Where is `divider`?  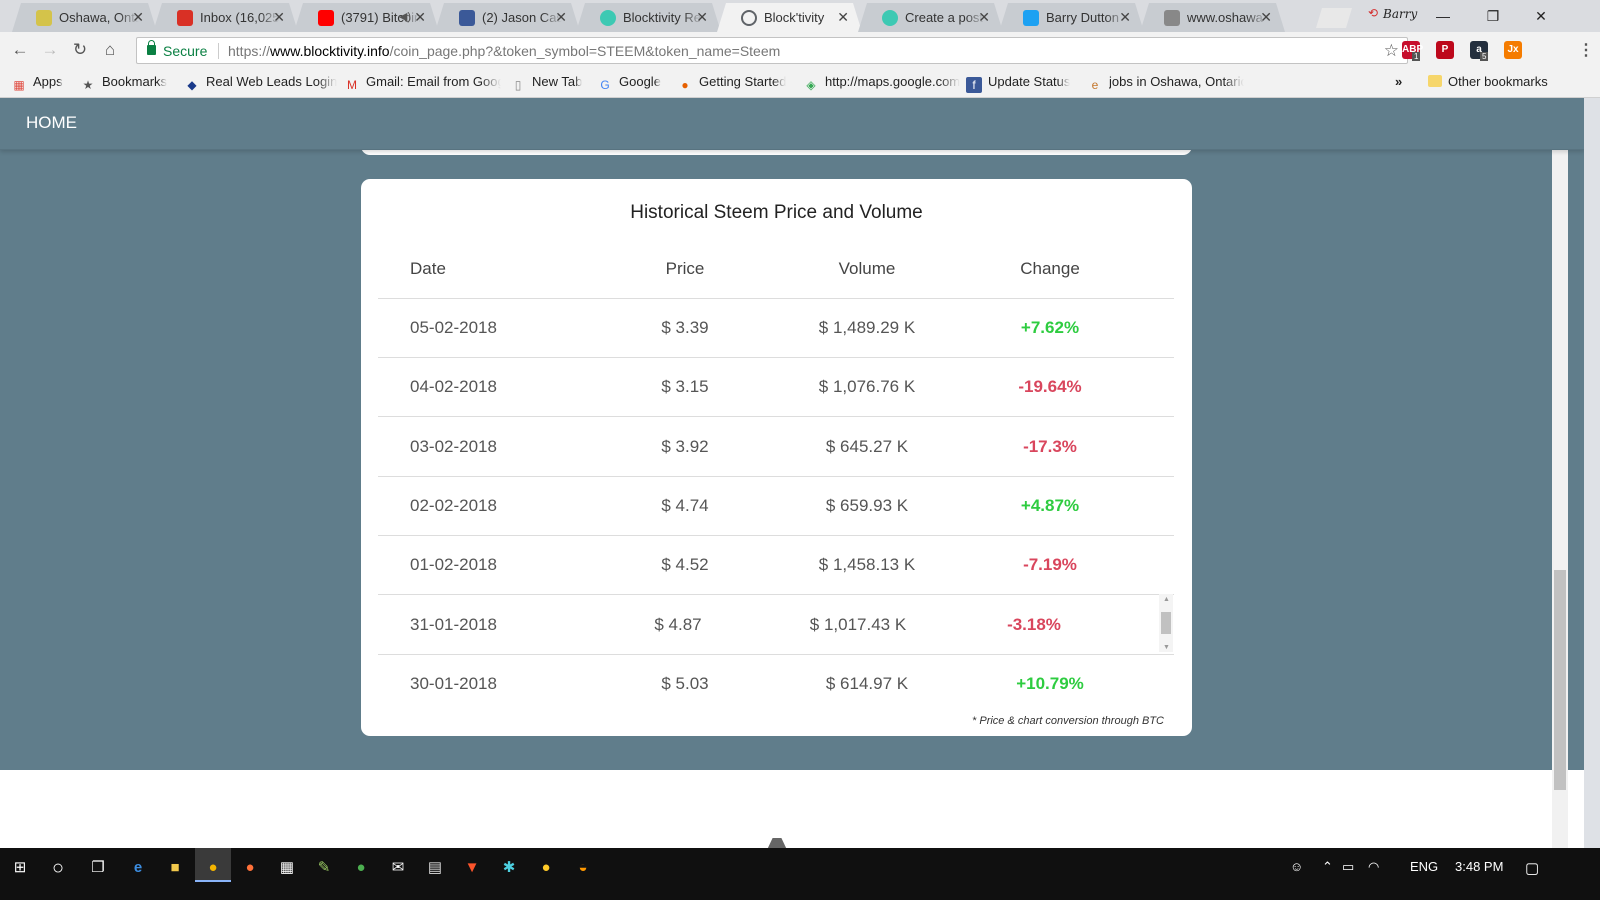 divider is located at coordinates (218, 51).